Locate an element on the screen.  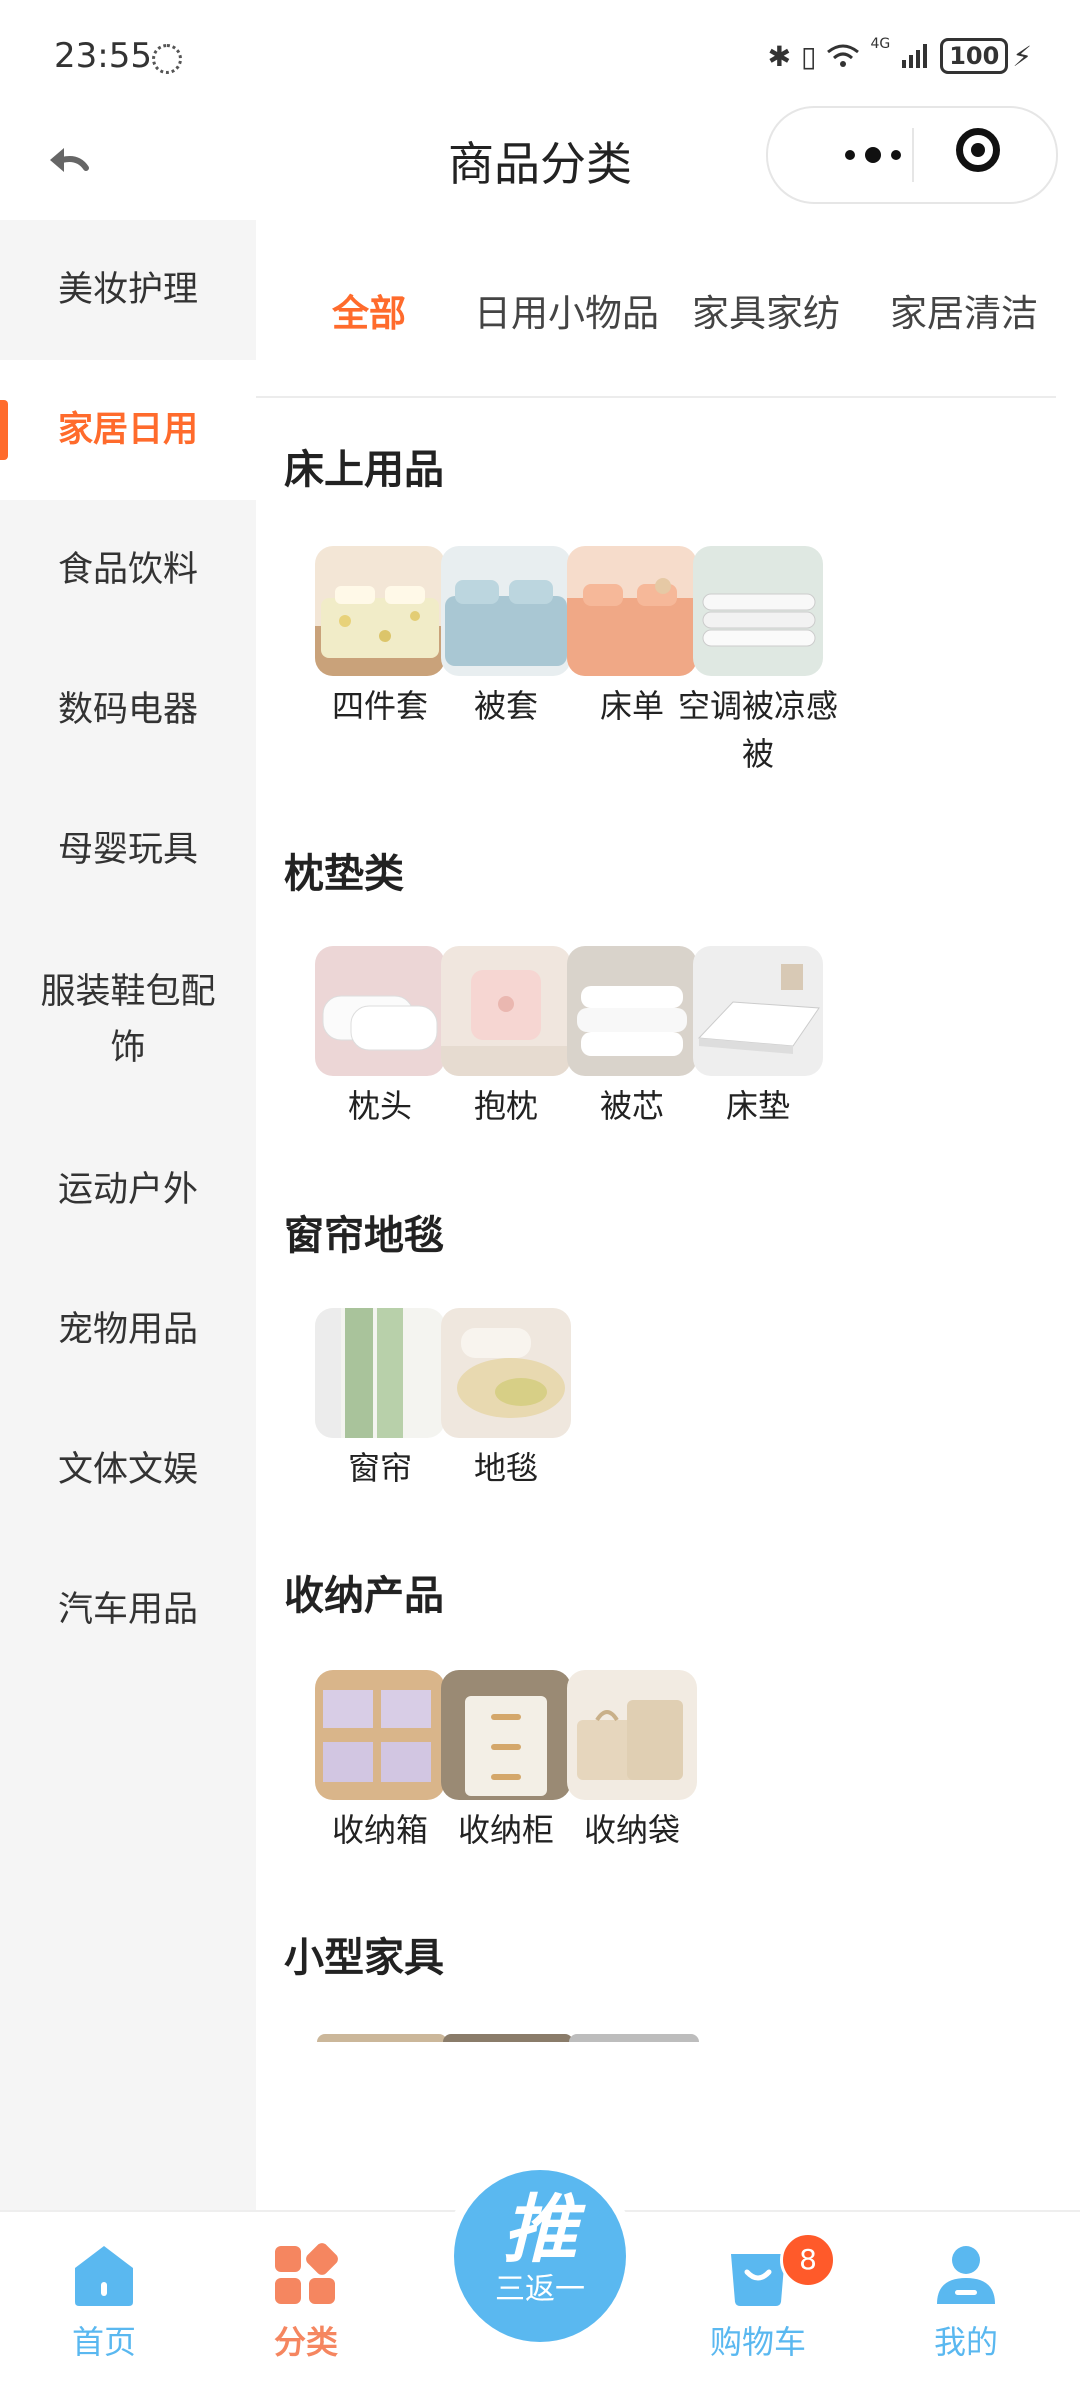
signal-label: 4G is located at coordinates (880, 44).